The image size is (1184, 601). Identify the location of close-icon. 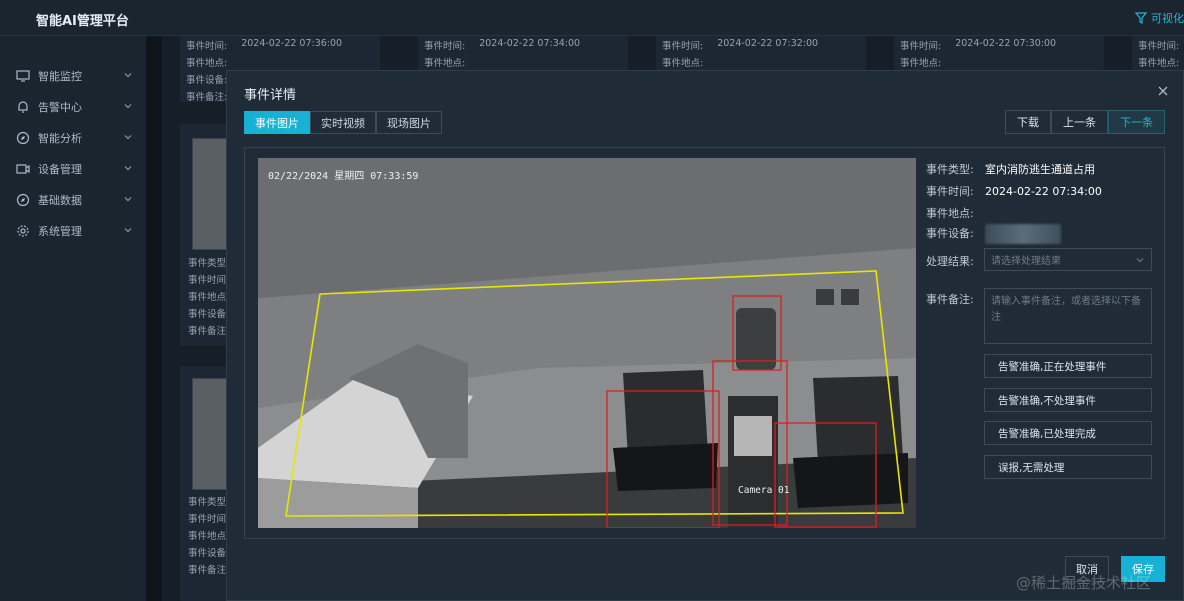
(1163, 91).